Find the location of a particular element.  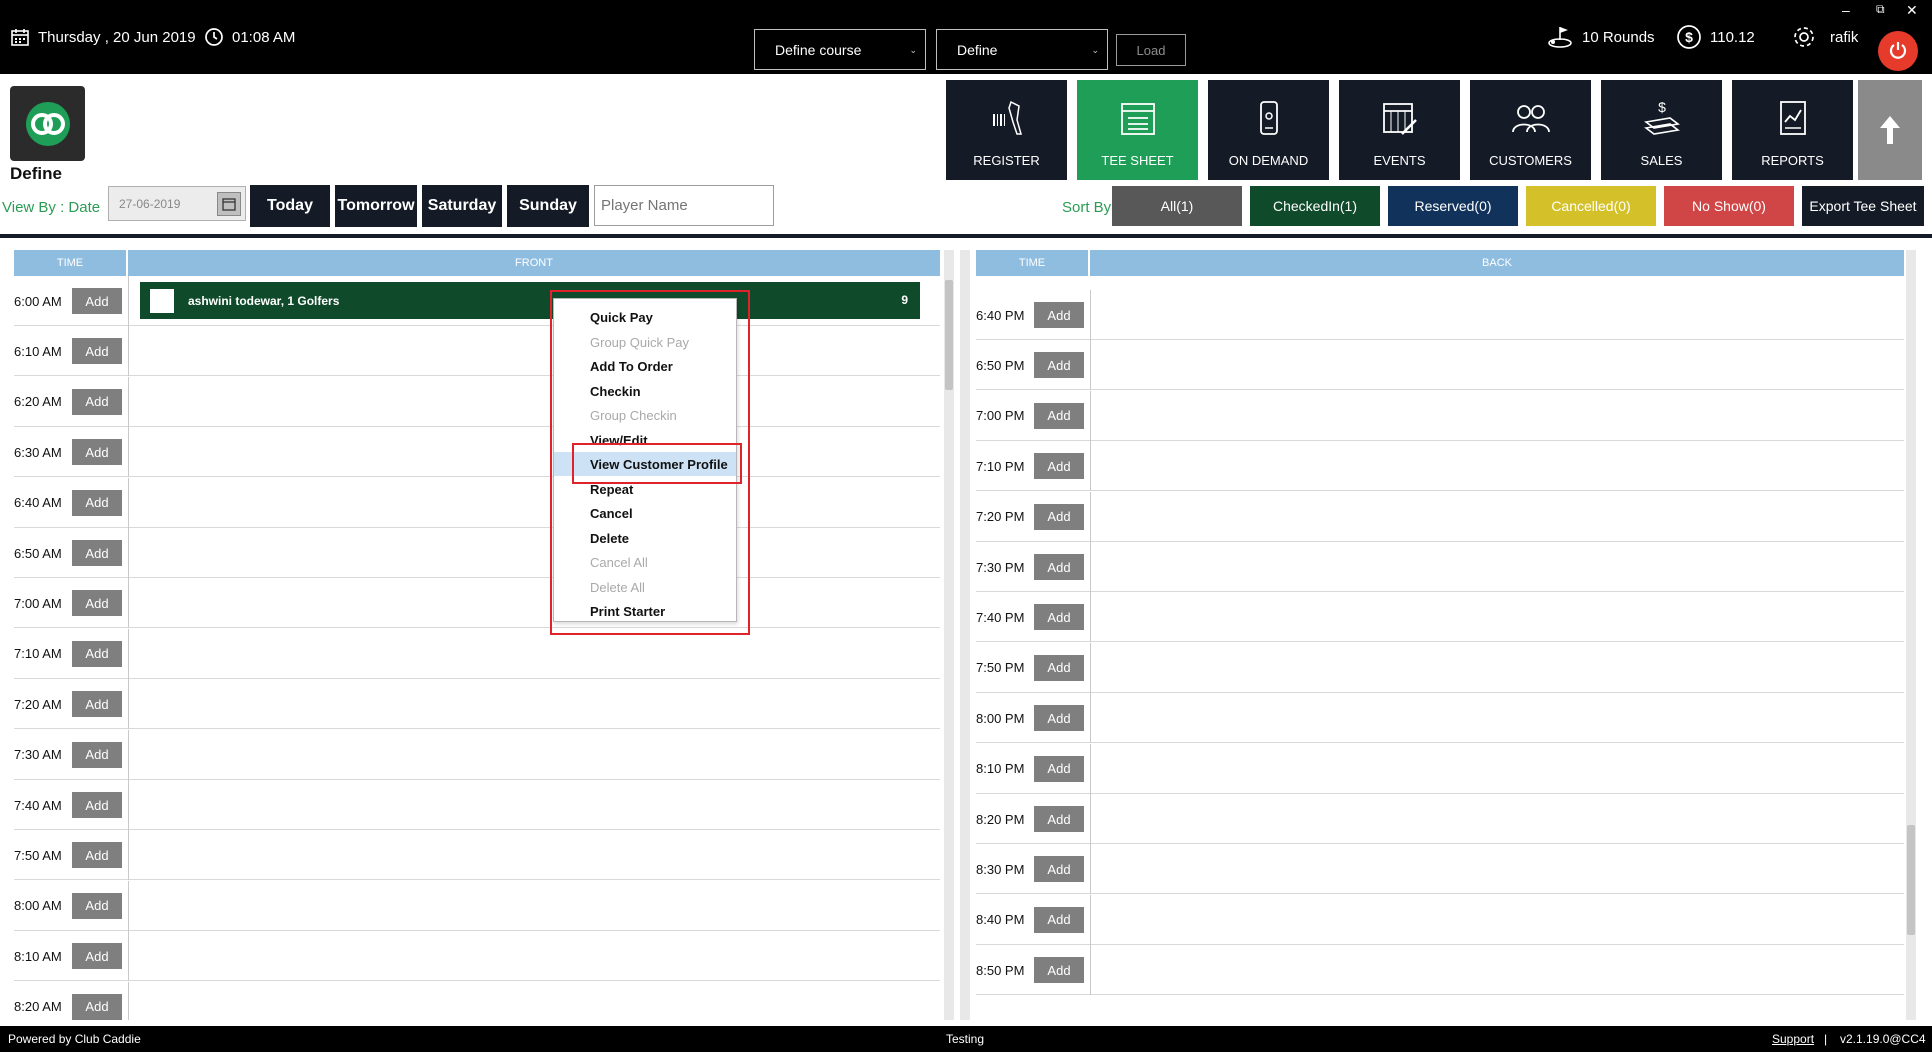

nav-label: CUSTOMERS is located at coordinates (1530, 160).